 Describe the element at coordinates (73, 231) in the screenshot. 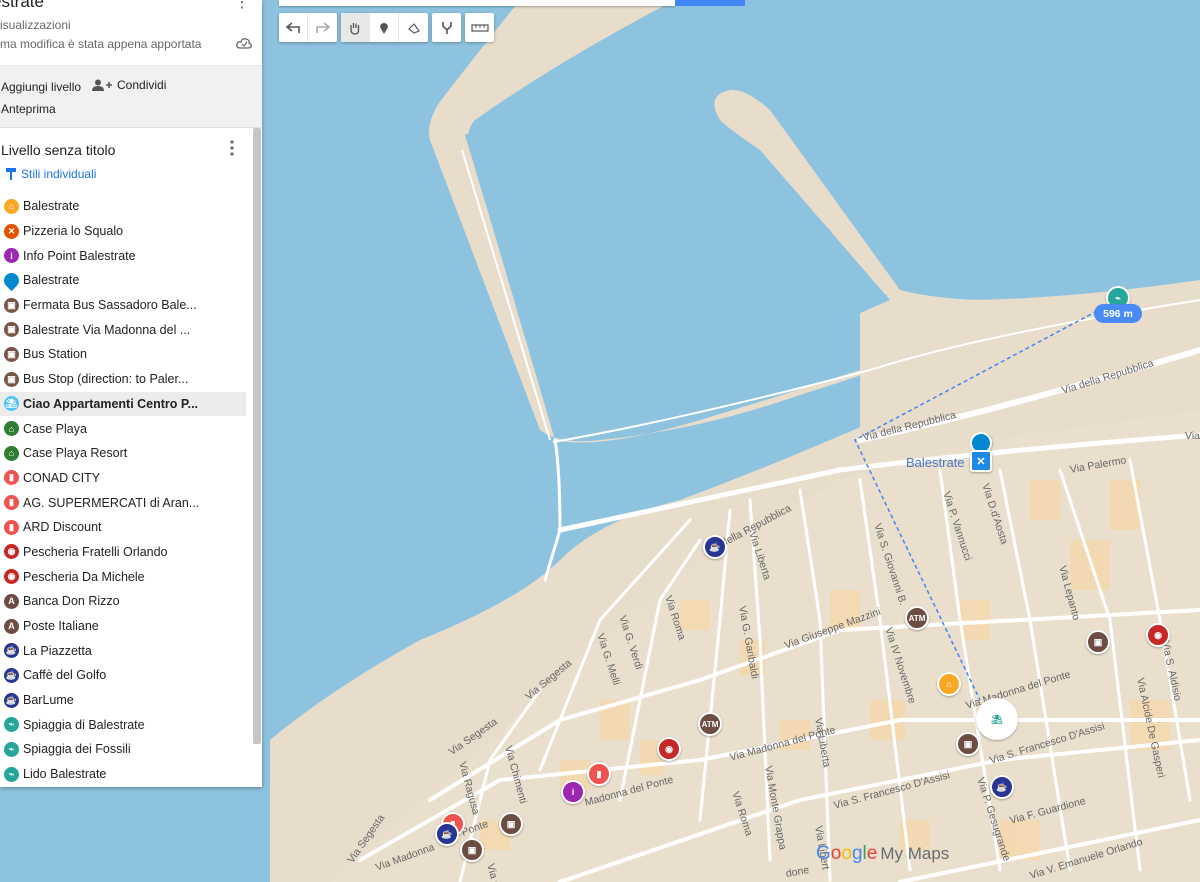

I see `list-item-label: Pizzeria lo Squalo` at that location.